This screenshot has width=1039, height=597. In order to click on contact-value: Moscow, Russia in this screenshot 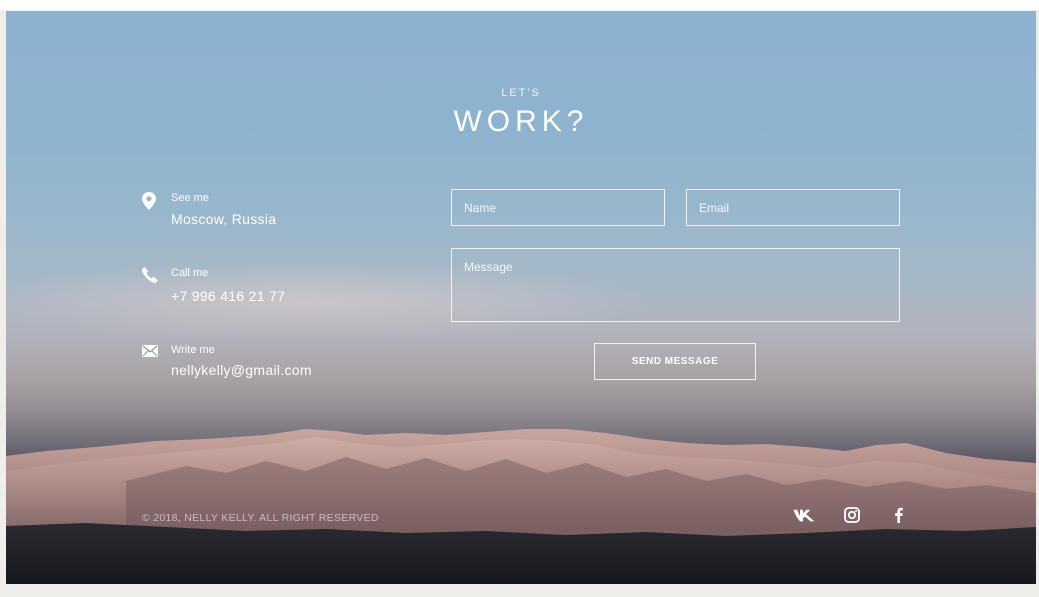, I will do `click(224, 219)`.